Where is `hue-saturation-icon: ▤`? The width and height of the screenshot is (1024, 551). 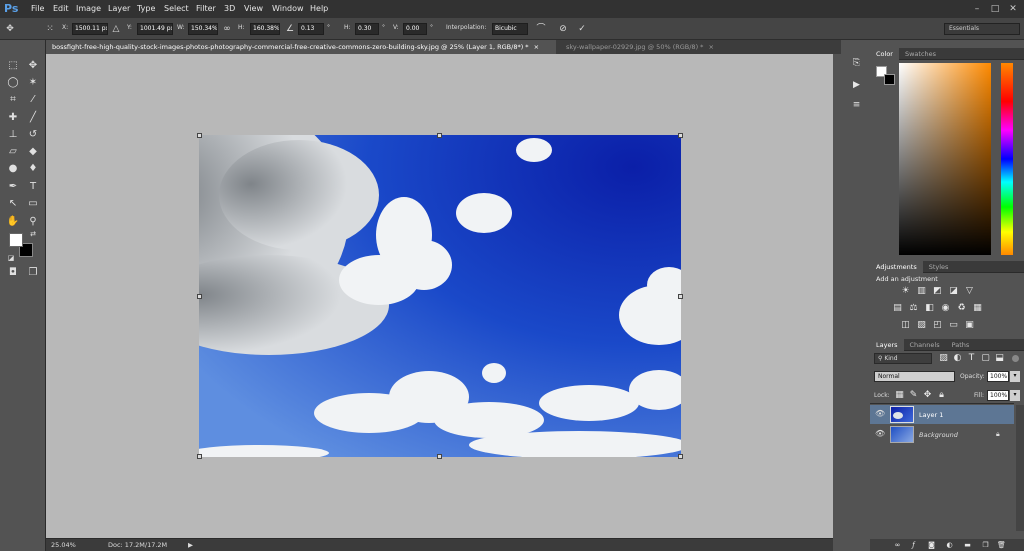
hue-saturation-icon: ▤ is located at coordinates (897, 308).